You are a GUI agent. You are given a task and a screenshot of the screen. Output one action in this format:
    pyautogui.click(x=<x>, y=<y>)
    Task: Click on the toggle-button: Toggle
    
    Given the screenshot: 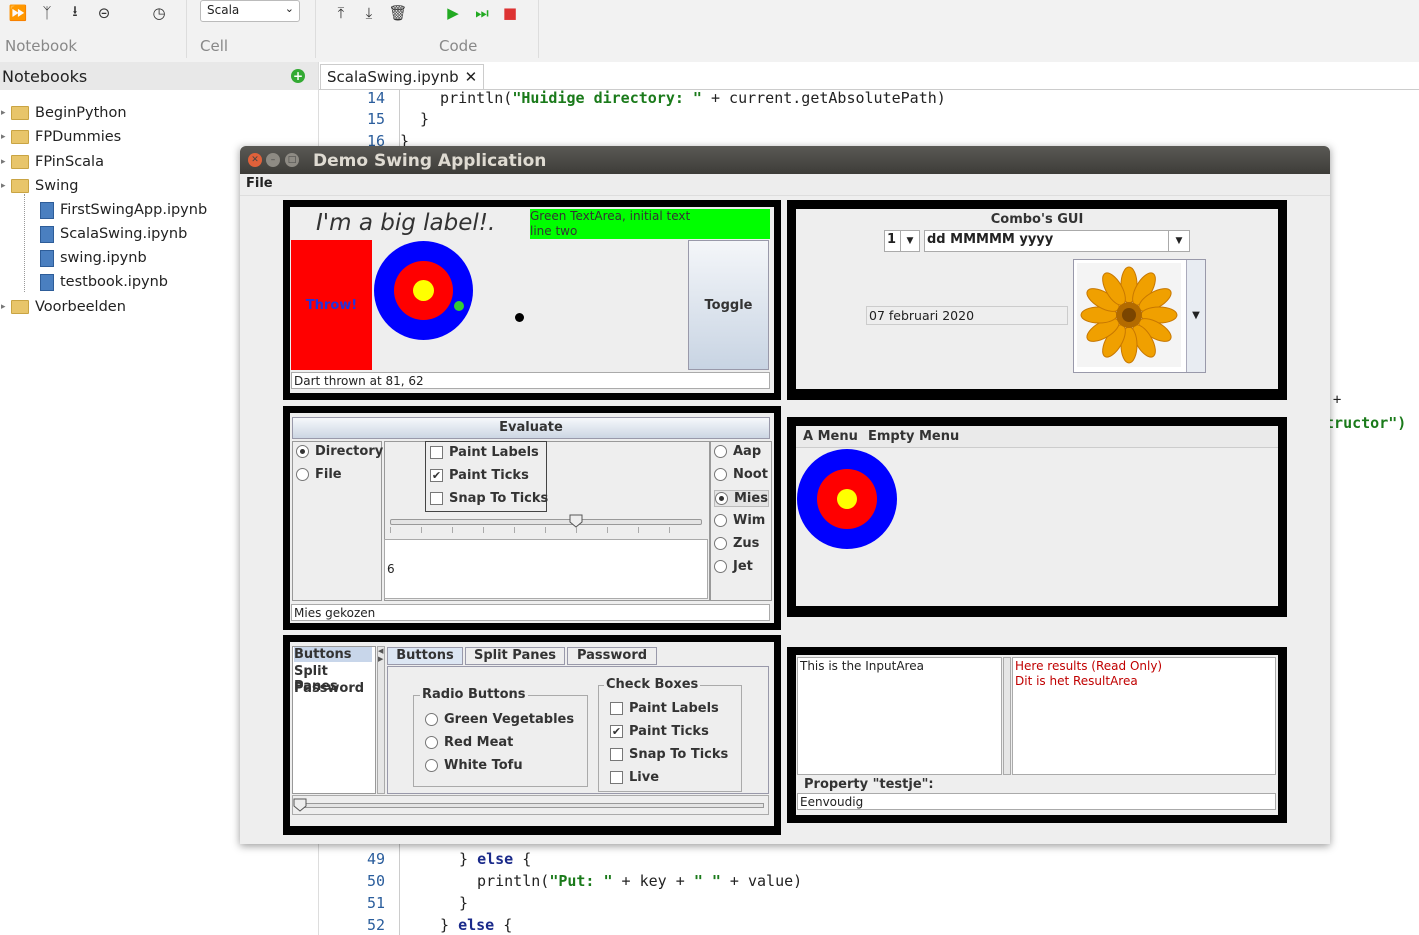 What is the action you would take?
    pyautogui.click(x=728, y=305)
    